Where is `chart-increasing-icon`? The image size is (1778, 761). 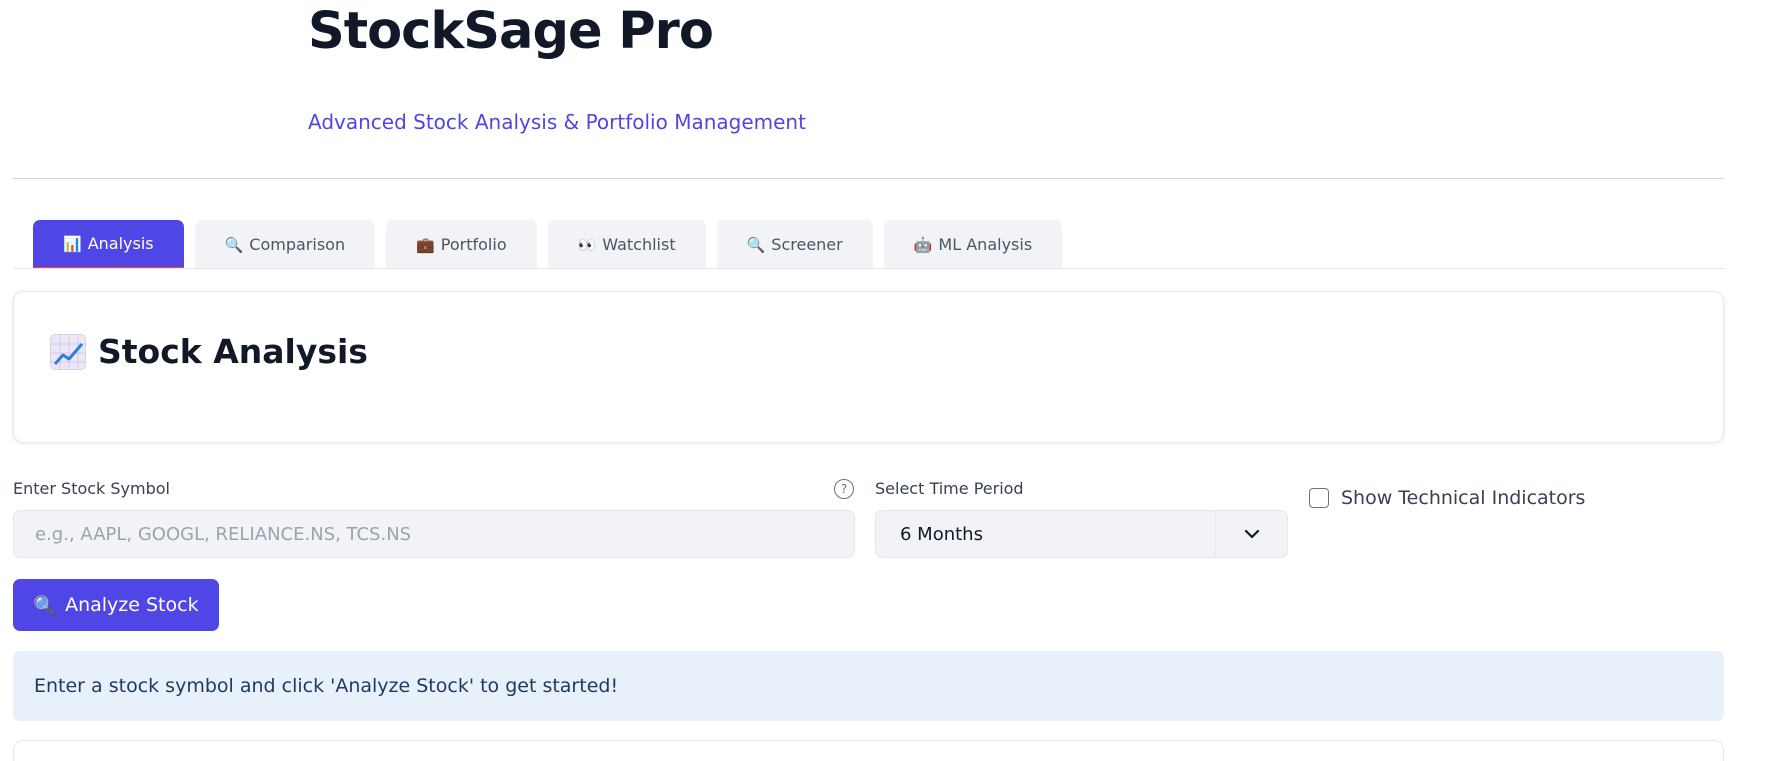
chart-increasing-icon is located at coordinates (68, 351).